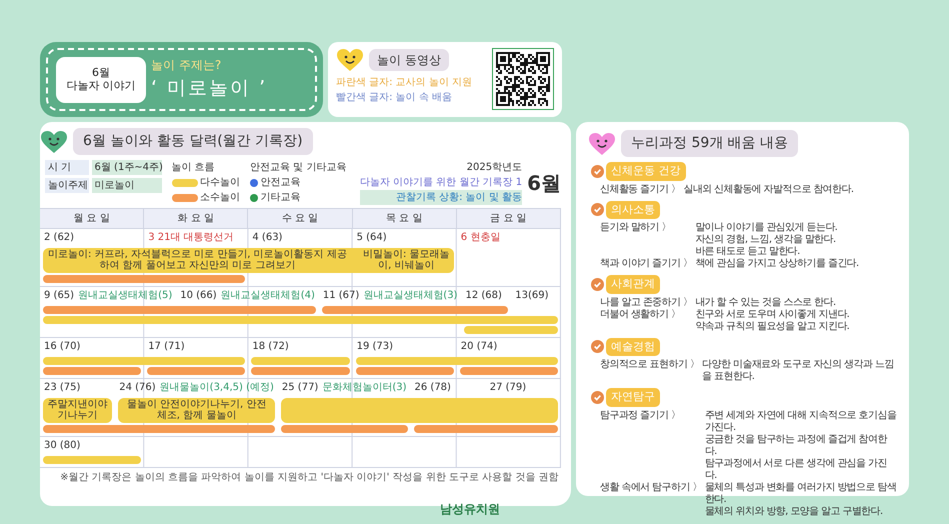  What do you see at coordinates (748, 252) in the screenshot?
I see `line-text: 바른 태도로 듣고 말한다.` at bounding box center [748, 252].